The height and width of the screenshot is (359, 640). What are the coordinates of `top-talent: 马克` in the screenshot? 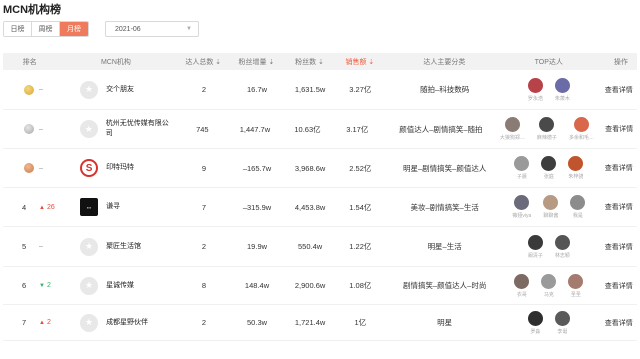 It's located at (549, 285).